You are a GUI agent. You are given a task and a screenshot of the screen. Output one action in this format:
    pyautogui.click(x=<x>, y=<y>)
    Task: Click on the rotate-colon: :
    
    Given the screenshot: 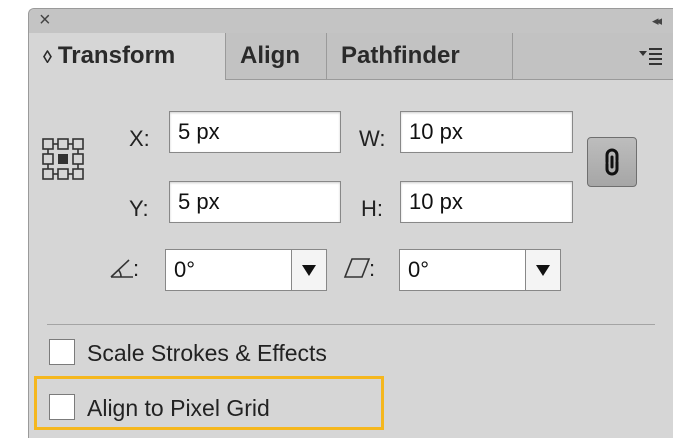 What is the action you would take?
    pyautogui.click(x=136, y=268)
    